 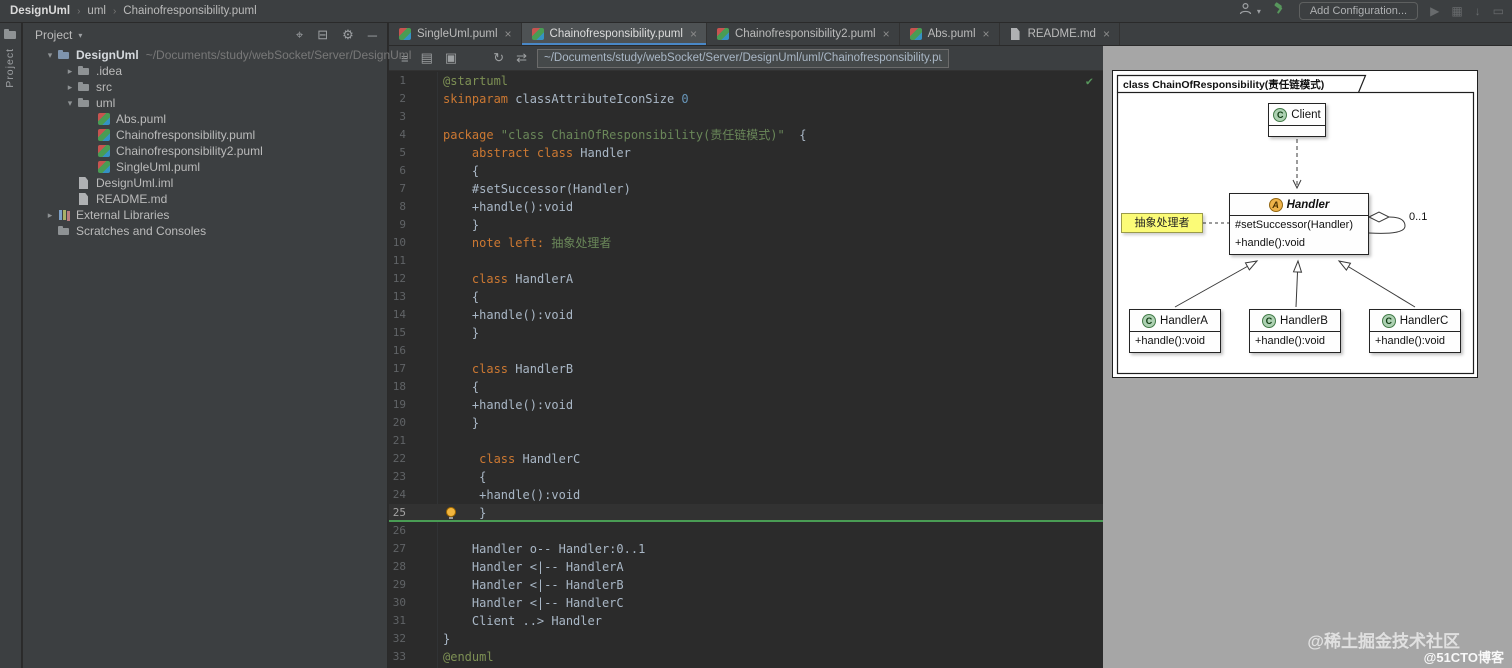 I want to click on code-line-3: 3, so click(x=746, y=117).